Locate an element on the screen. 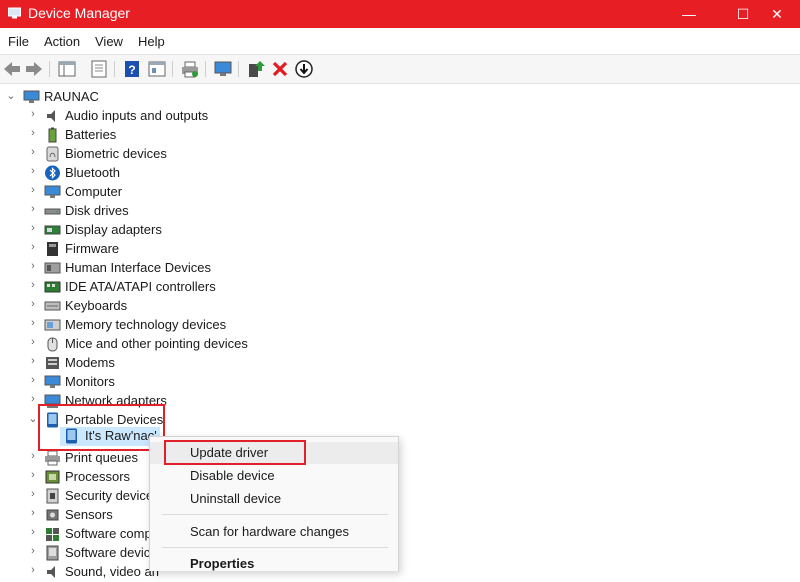  back-button is located at coordinates (12, 69).